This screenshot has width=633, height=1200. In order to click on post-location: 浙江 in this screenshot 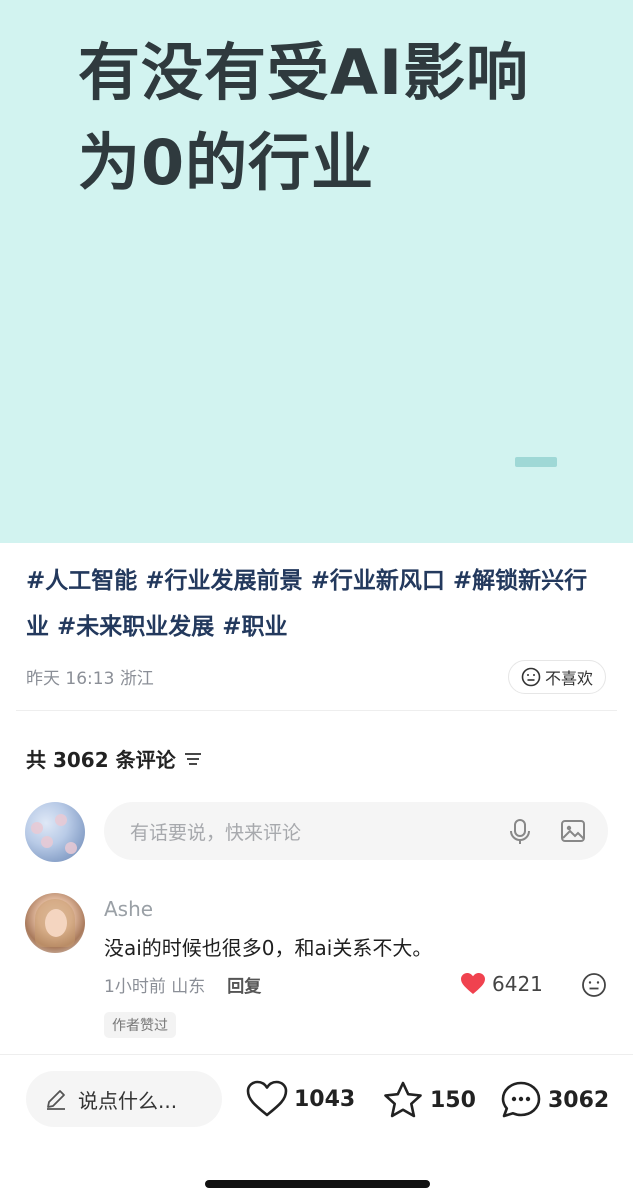, I will do `click(136, 679)`.